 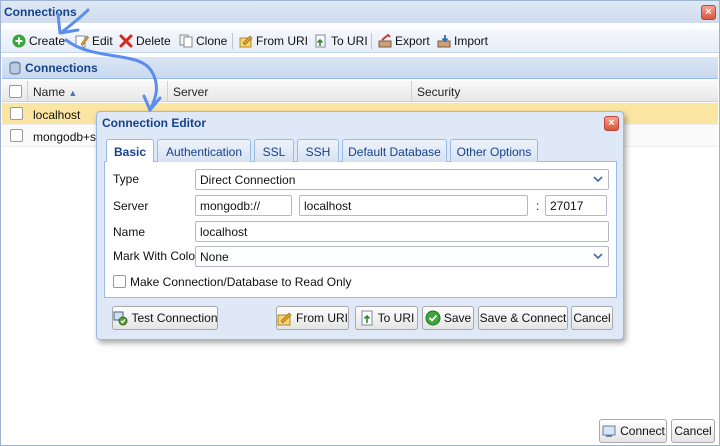 What do you see at coordinates (360, 68) in the screenshot?
I see `connections-panel-header: Connections` at bounding box center [360, 68].